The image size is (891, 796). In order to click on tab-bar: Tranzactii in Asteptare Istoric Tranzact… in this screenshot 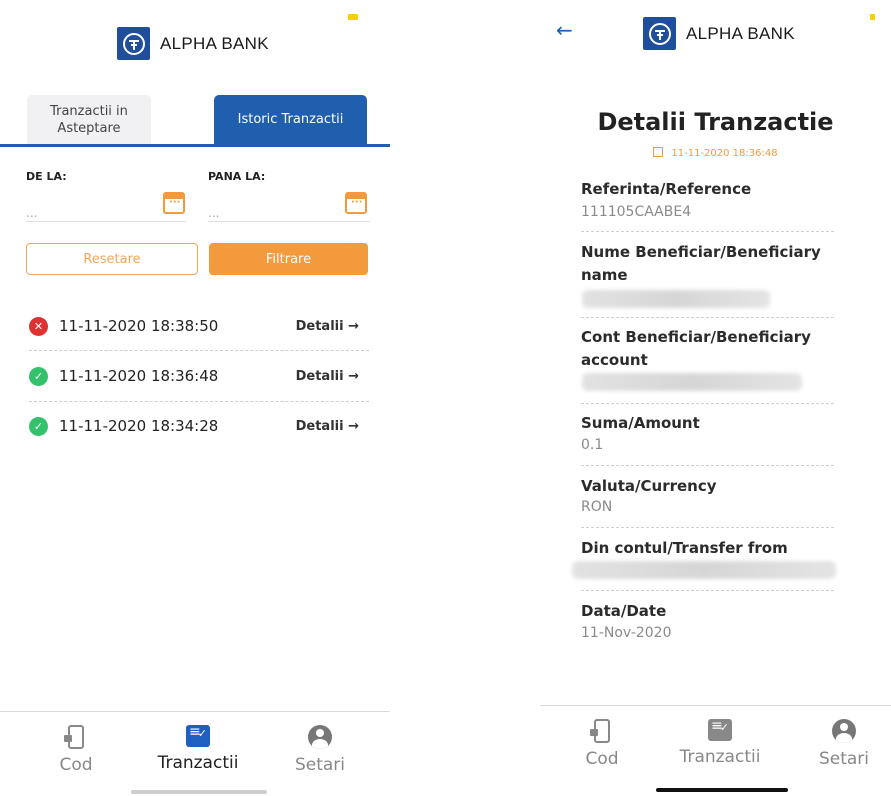, I will do `click(195, 121)`.